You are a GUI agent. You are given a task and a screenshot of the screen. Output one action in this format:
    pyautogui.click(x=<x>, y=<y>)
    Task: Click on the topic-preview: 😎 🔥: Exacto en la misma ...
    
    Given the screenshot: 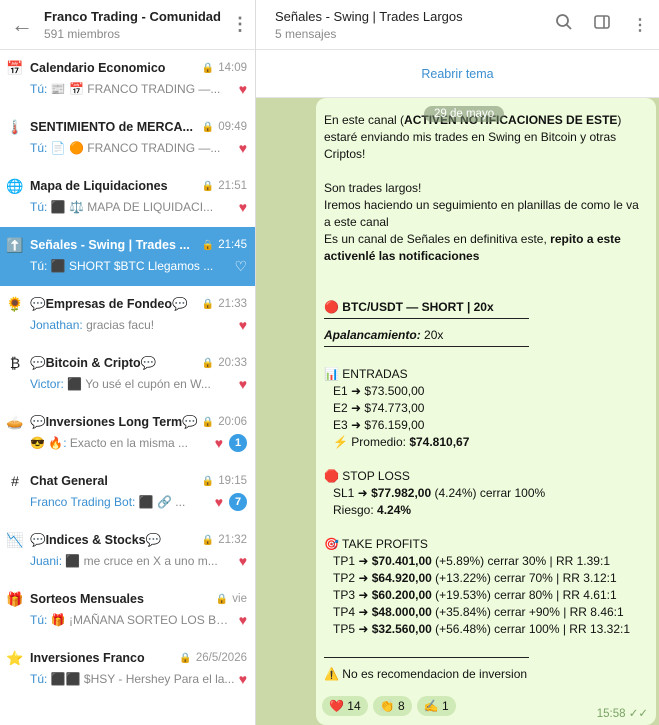 What is the action you would take?
    pyautogui.click(x=109, y=443)
    